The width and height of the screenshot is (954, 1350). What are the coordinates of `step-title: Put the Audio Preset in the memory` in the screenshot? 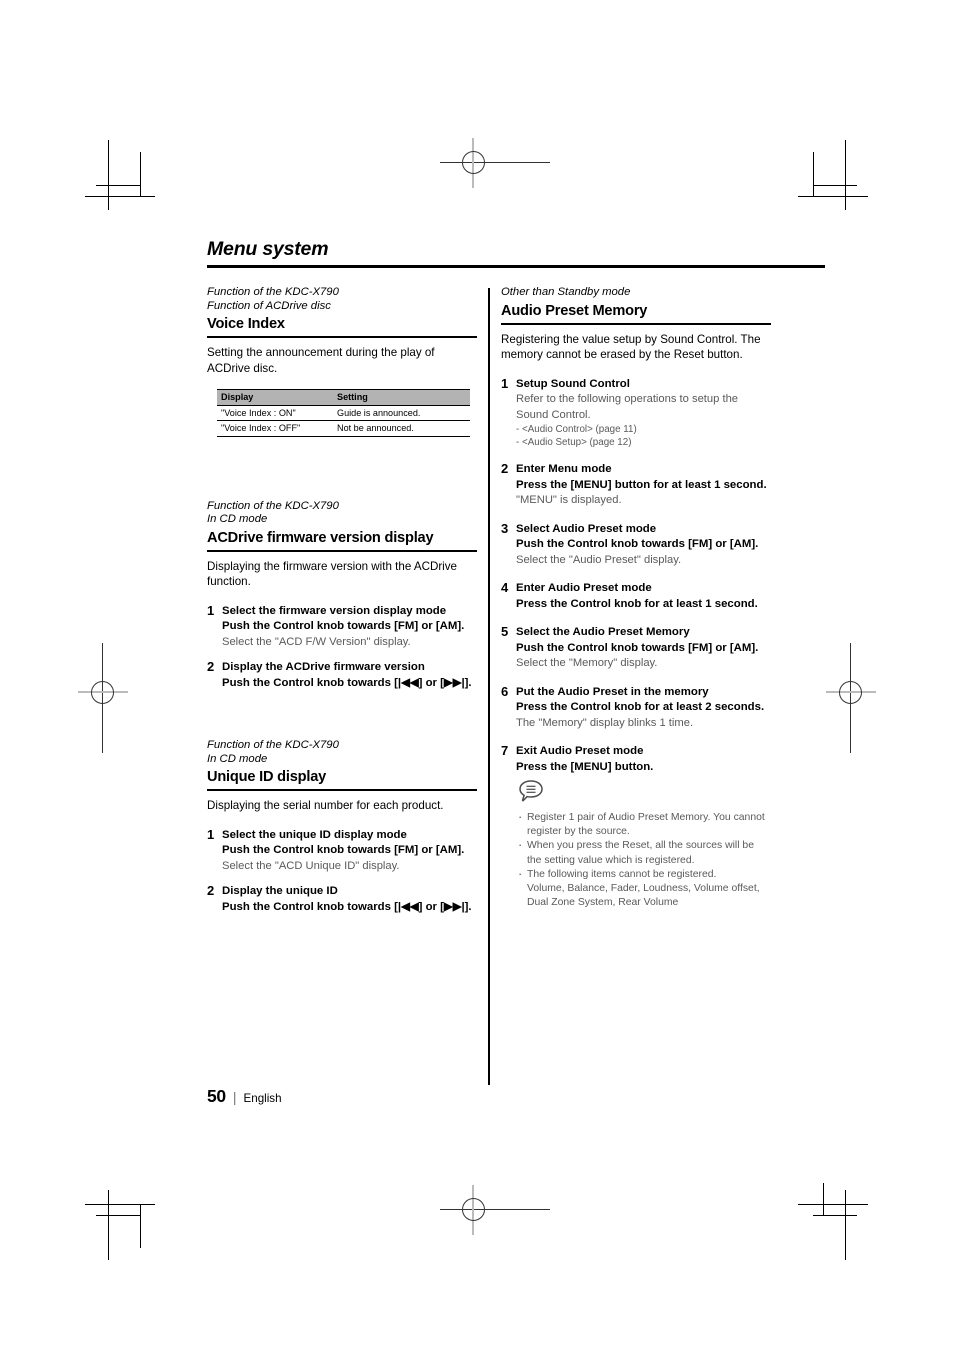 It's located at (612, 691).